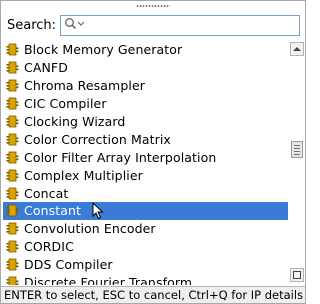 The image size is (320, 304). I want to click on list-item-label: Block Memory Generator, so click(103, 50).